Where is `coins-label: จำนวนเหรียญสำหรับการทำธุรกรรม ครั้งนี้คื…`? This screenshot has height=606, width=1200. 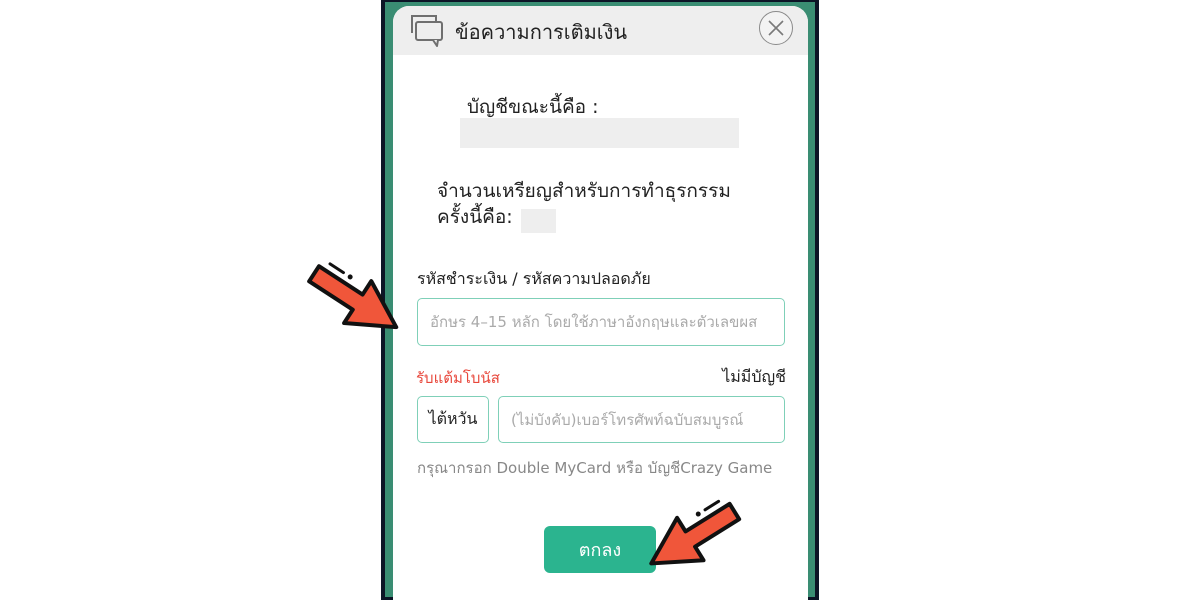 coins-label: จำนวนเหรียญสำหรับการทำธุรกรรม ครั้งนี้คื… is located at coordinates (584, 204).